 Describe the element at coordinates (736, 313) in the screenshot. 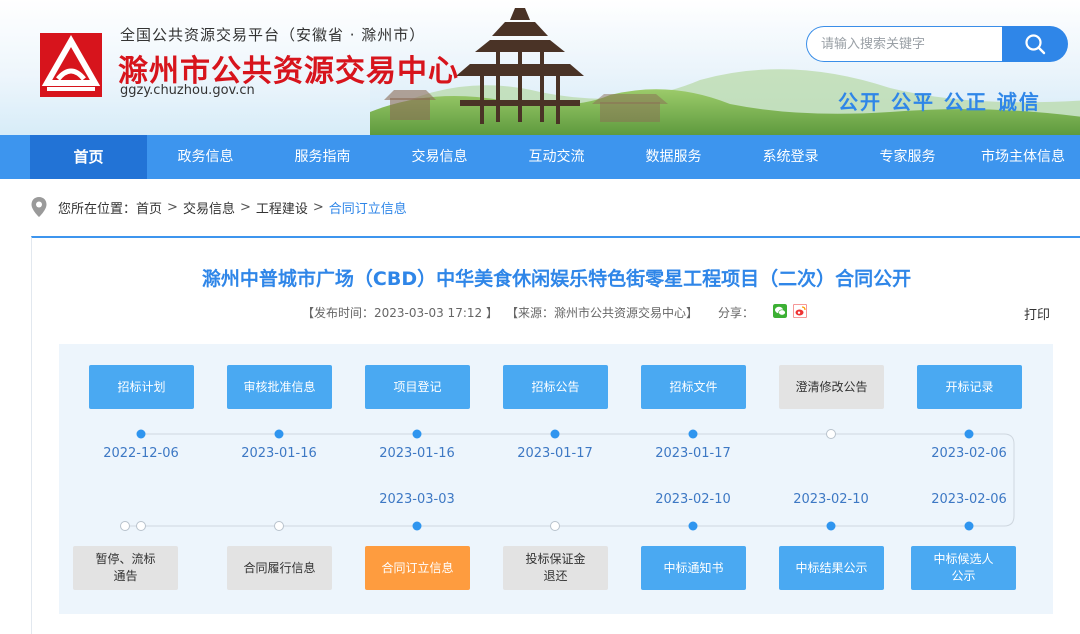

I see `share-label: 分享：` at that location.